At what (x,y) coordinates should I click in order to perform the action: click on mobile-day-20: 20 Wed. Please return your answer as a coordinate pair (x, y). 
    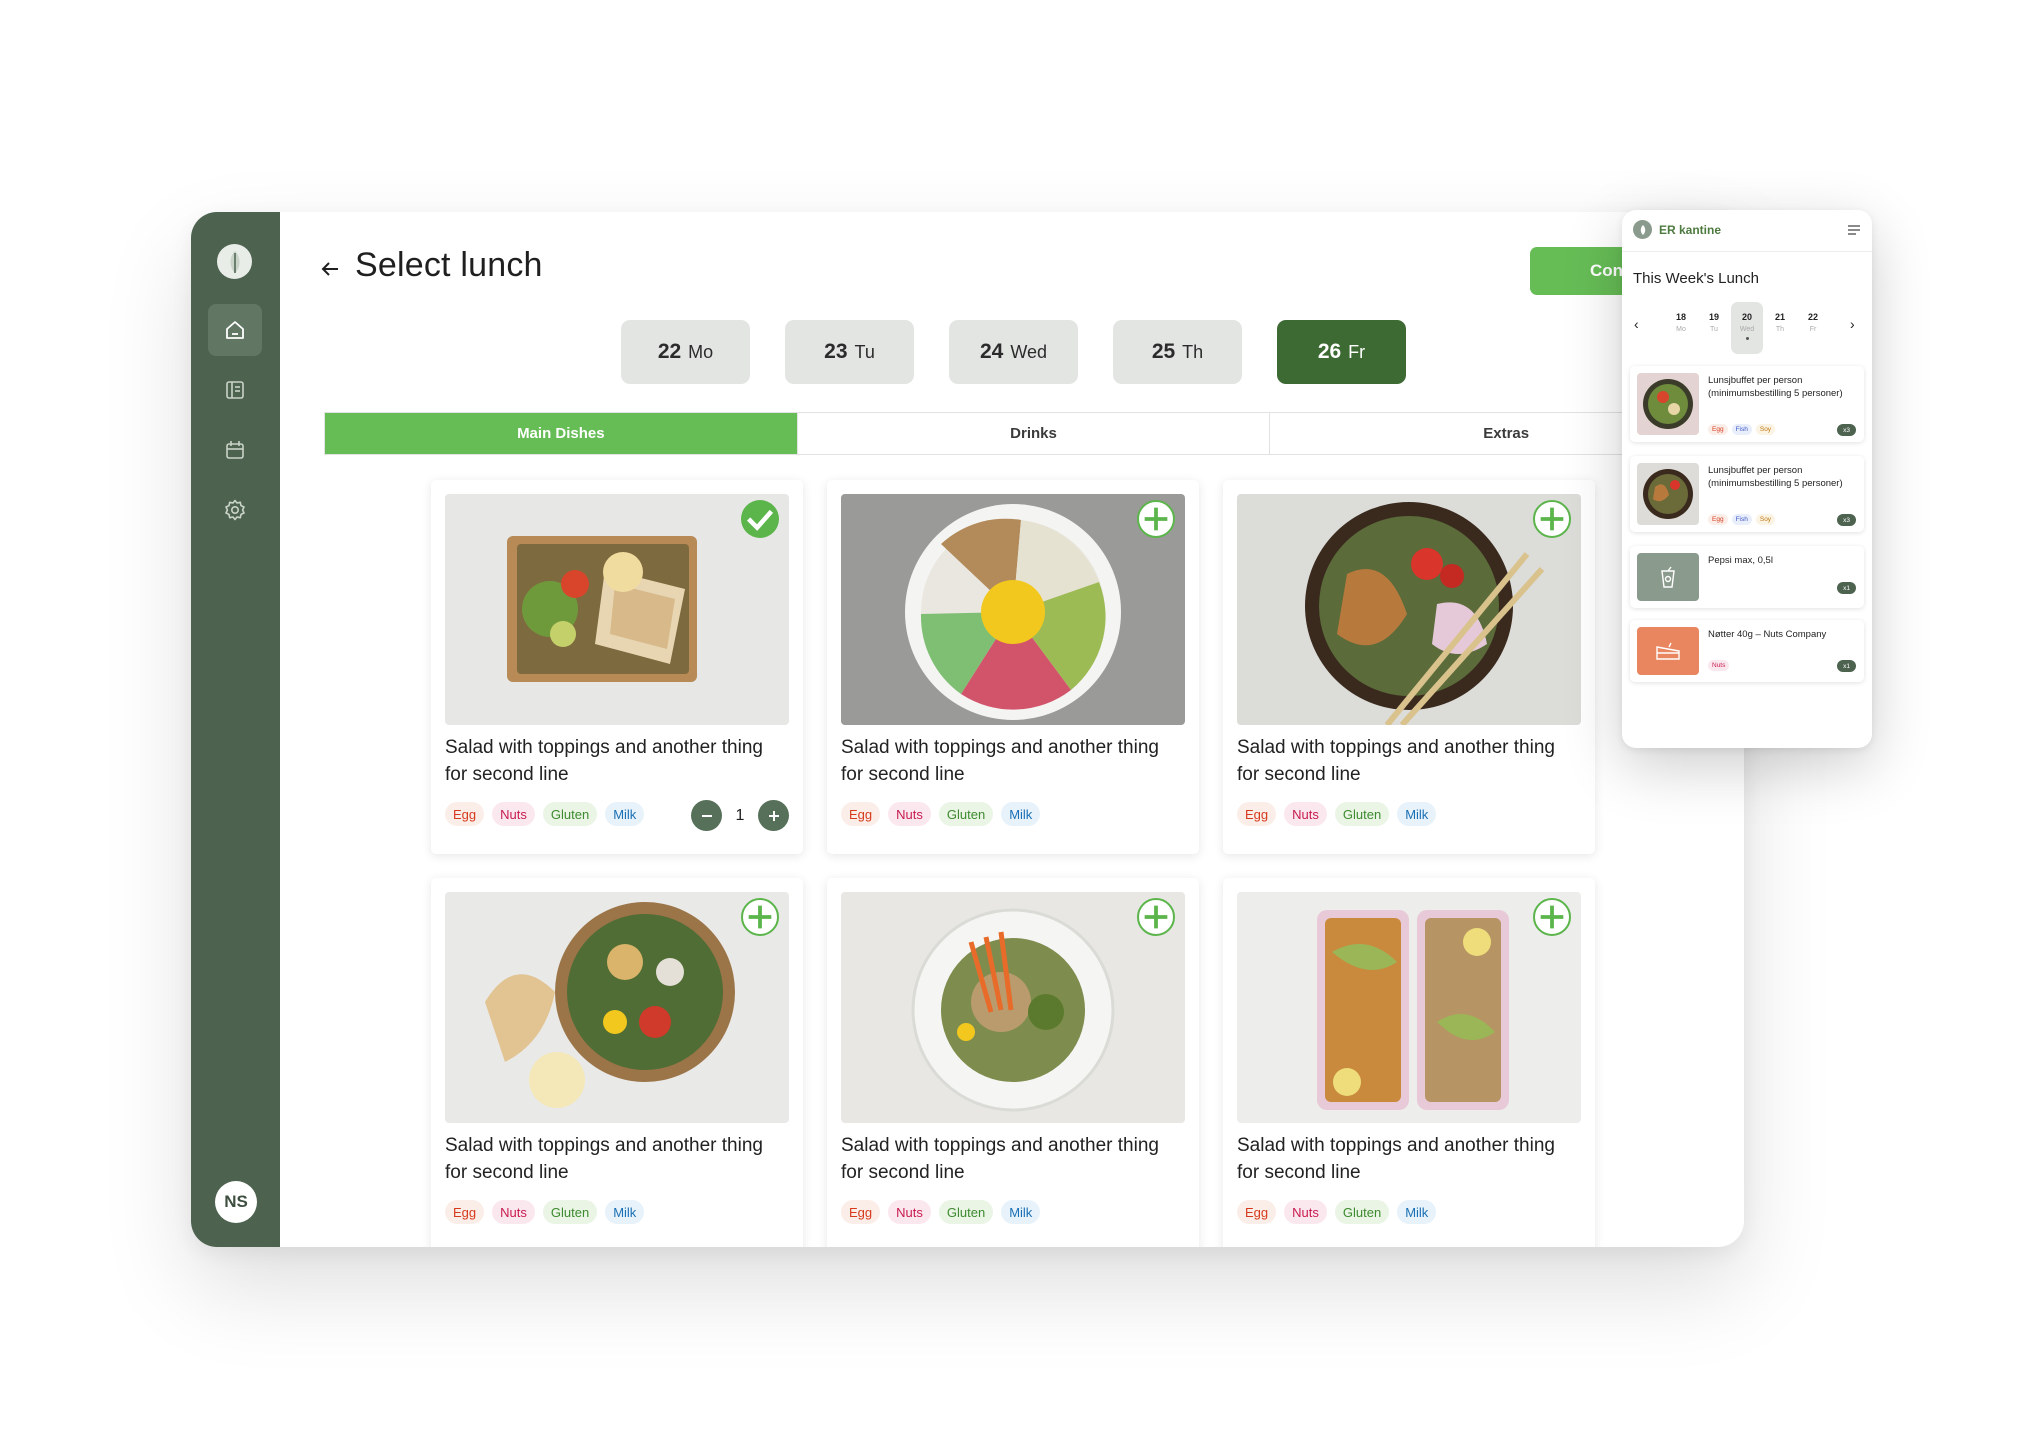
    Looking at the image, I should click on (1747, 328).